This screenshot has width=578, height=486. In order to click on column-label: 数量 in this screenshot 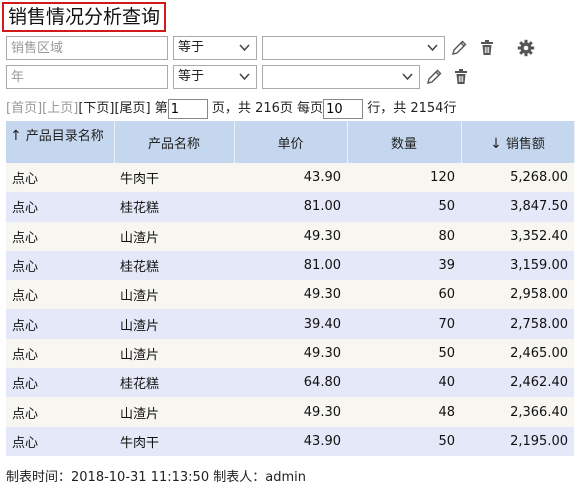, I will do `click(403, 144)`.